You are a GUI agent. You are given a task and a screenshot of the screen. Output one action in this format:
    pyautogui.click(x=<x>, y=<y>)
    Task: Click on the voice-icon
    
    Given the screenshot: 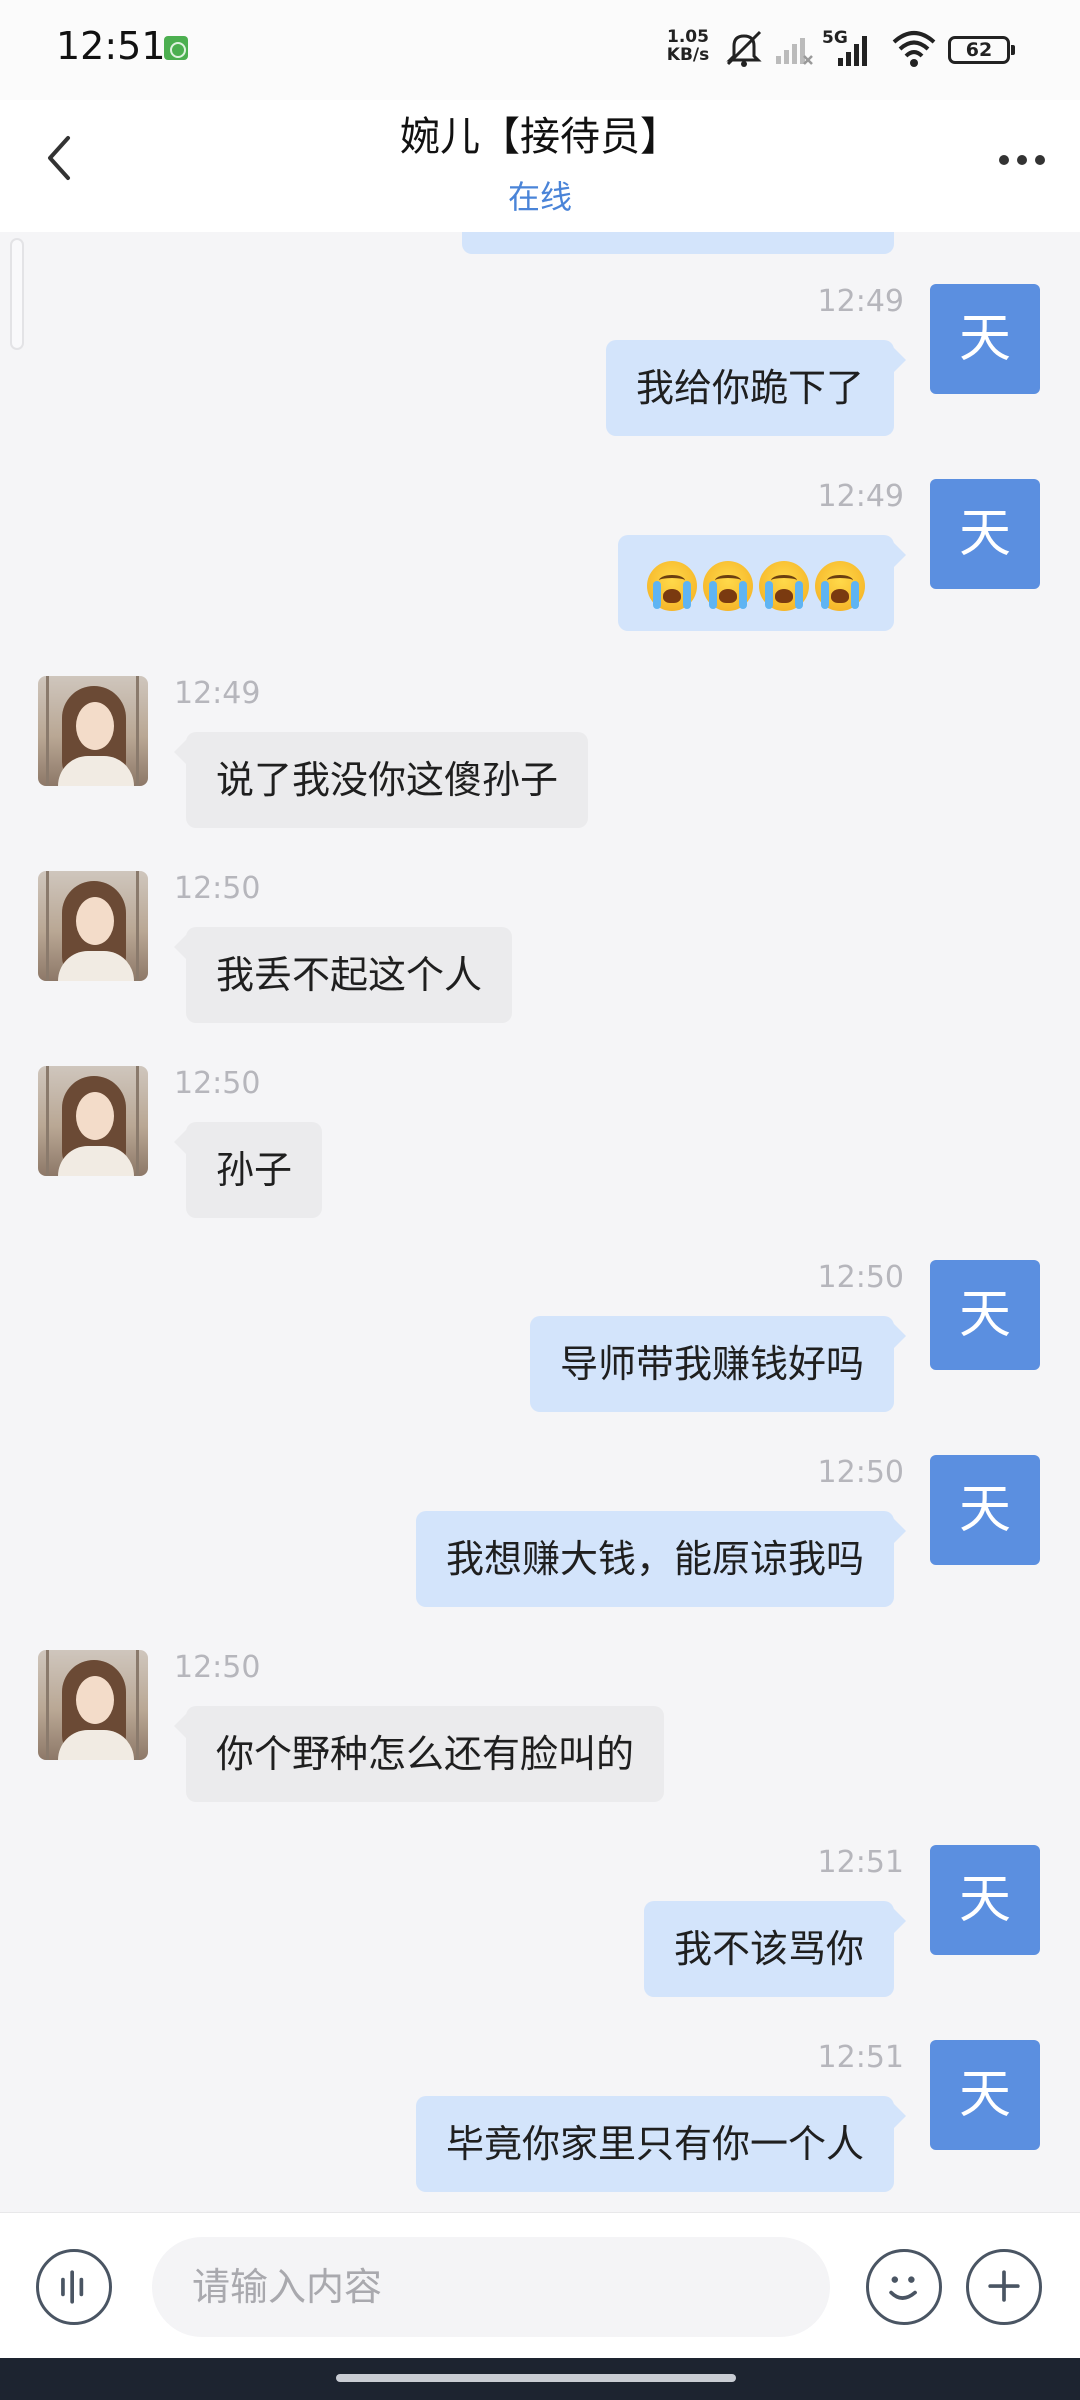 What is the action you would take?
    pyautogui.click(x=72, y=2287)
    